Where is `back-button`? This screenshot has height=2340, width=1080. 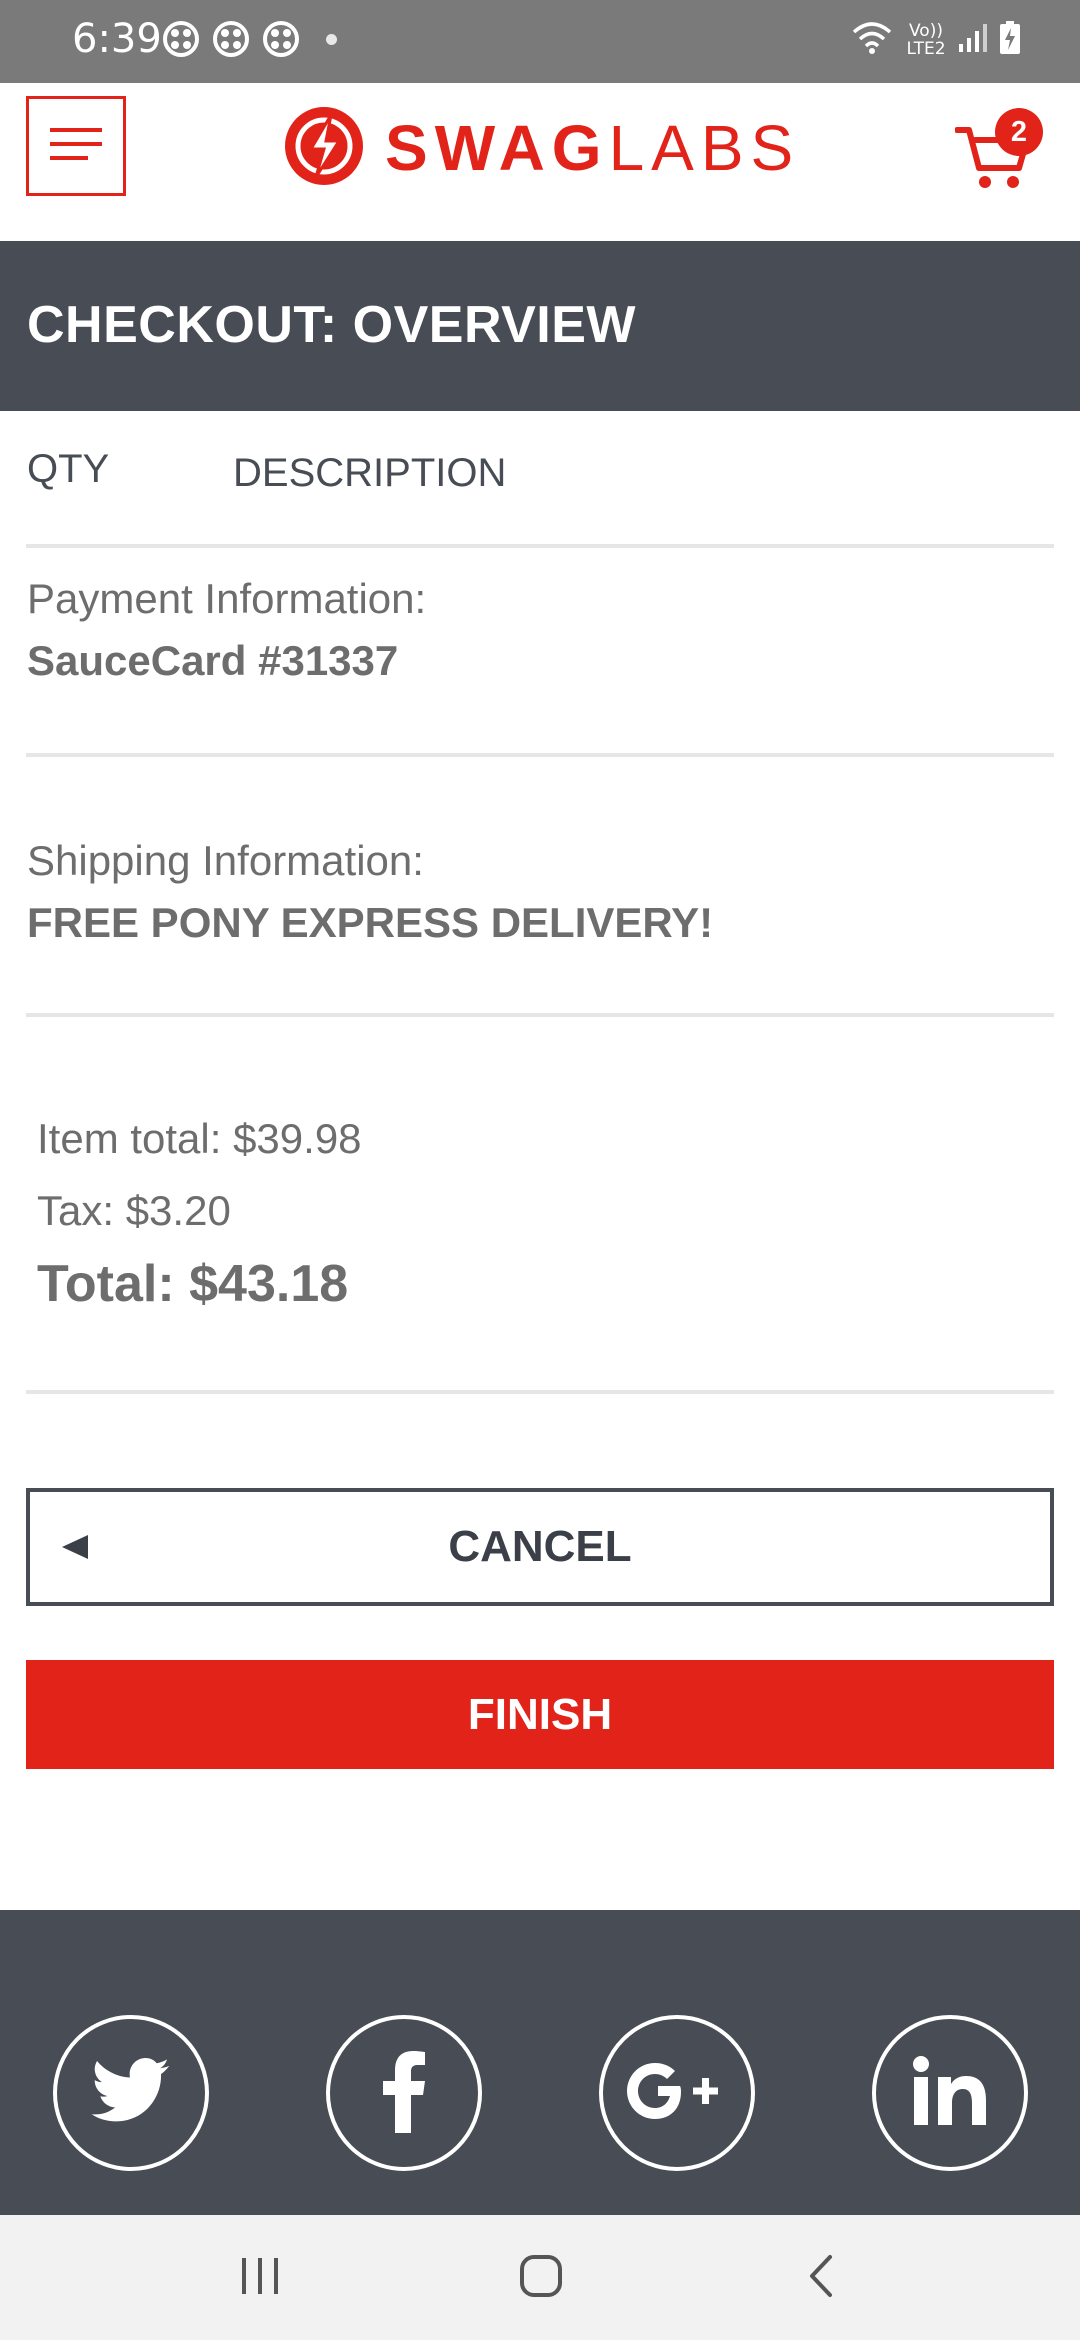
back-button is located at coordinates (821, 2278).